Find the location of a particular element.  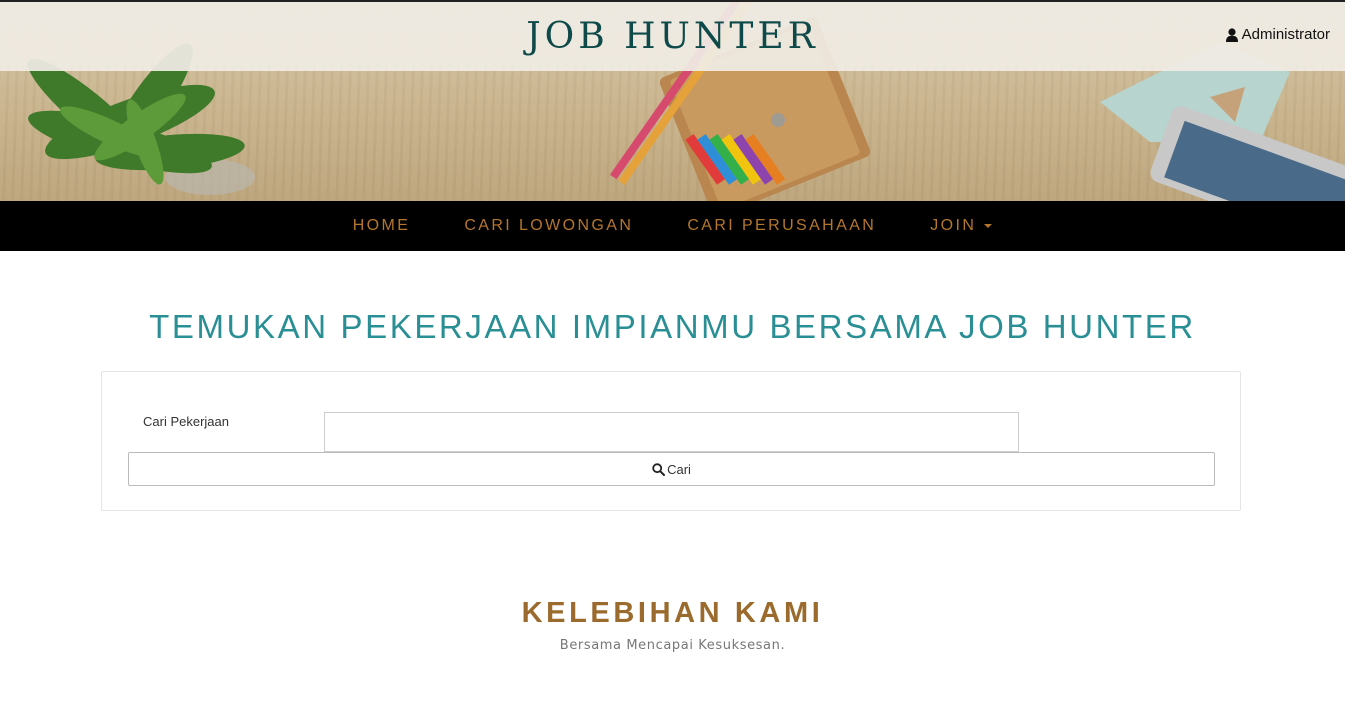

caret-down-icon is located at coordinates (988, 226).